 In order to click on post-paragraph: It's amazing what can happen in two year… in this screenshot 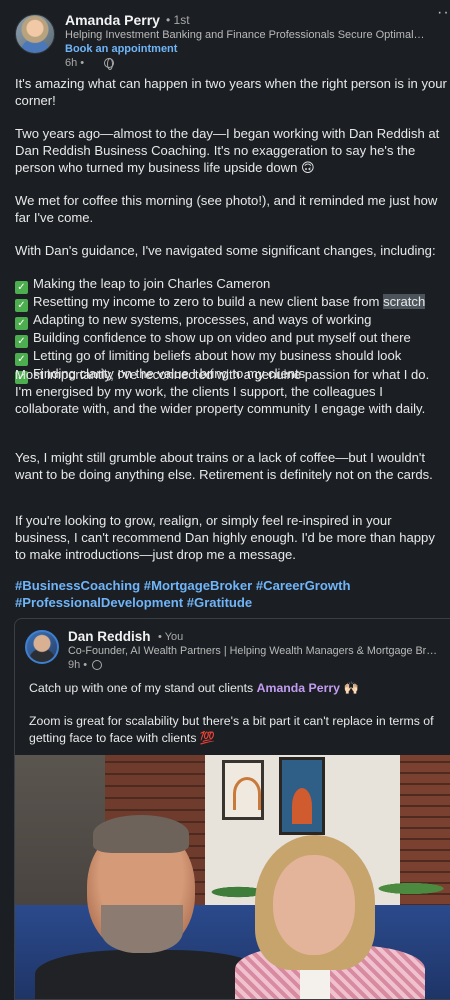, I will do `click(231, 92)`.